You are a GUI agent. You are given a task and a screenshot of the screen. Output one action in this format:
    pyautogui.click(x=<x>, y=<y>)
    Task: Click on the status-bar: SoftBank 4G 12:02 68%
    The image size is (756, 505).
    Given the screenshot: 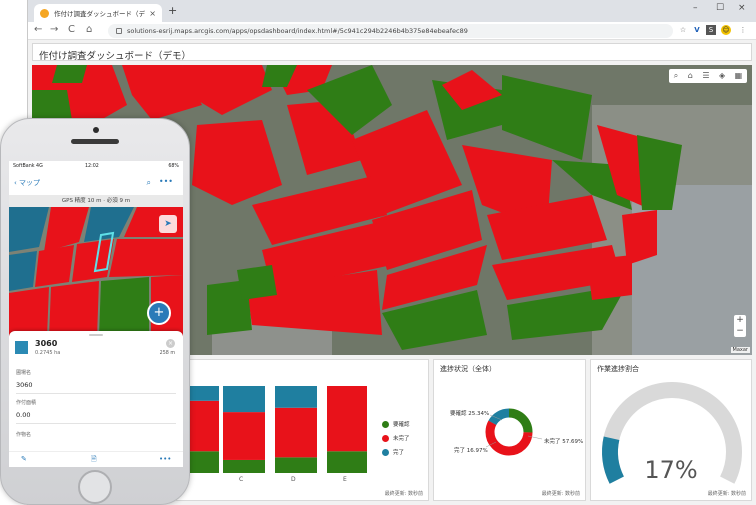 What is the action you would take?
    pyautogui.click(x=96, y=167)
    